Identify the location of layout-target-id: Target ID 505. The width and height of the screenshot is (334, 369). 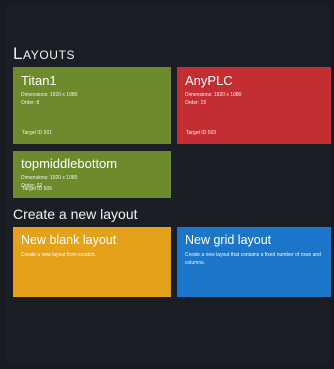
(37, 189).